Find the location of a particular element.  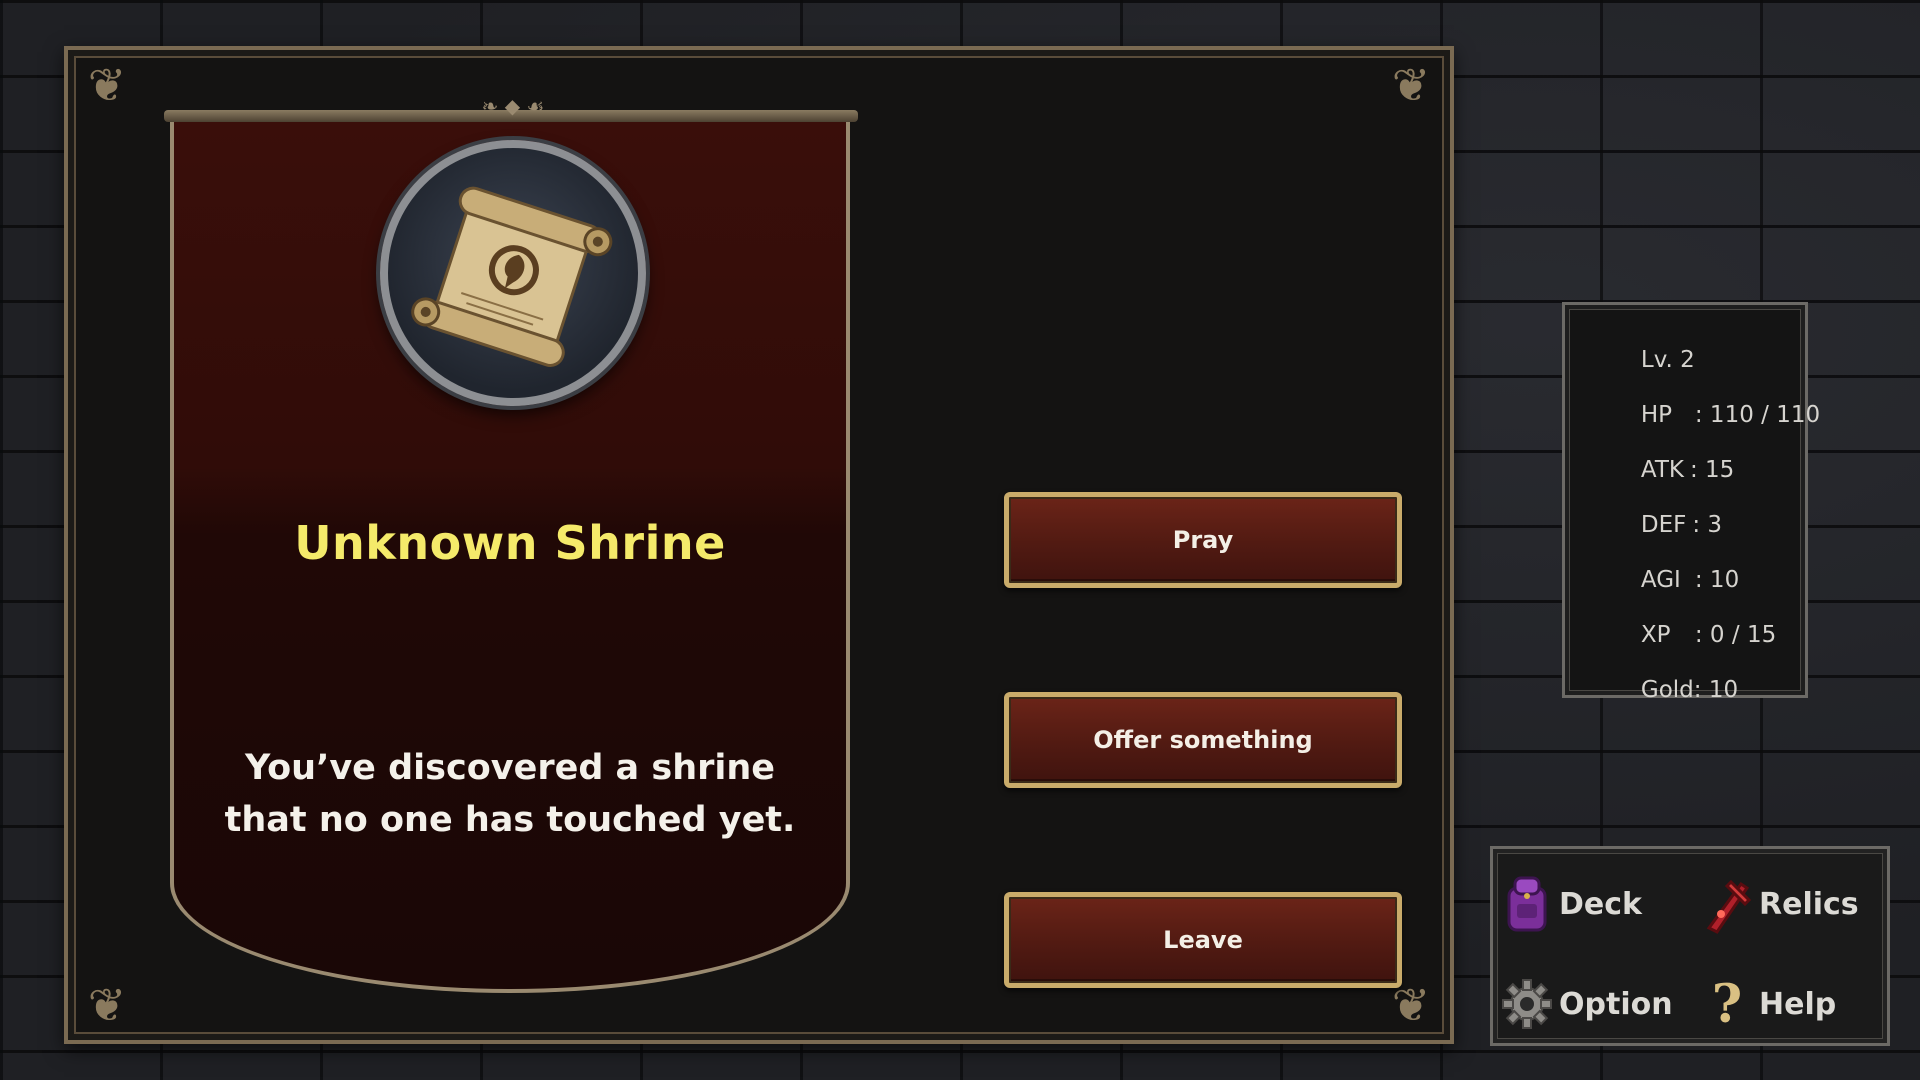

pray-button: Pray is located at coordinates (1203, 540).